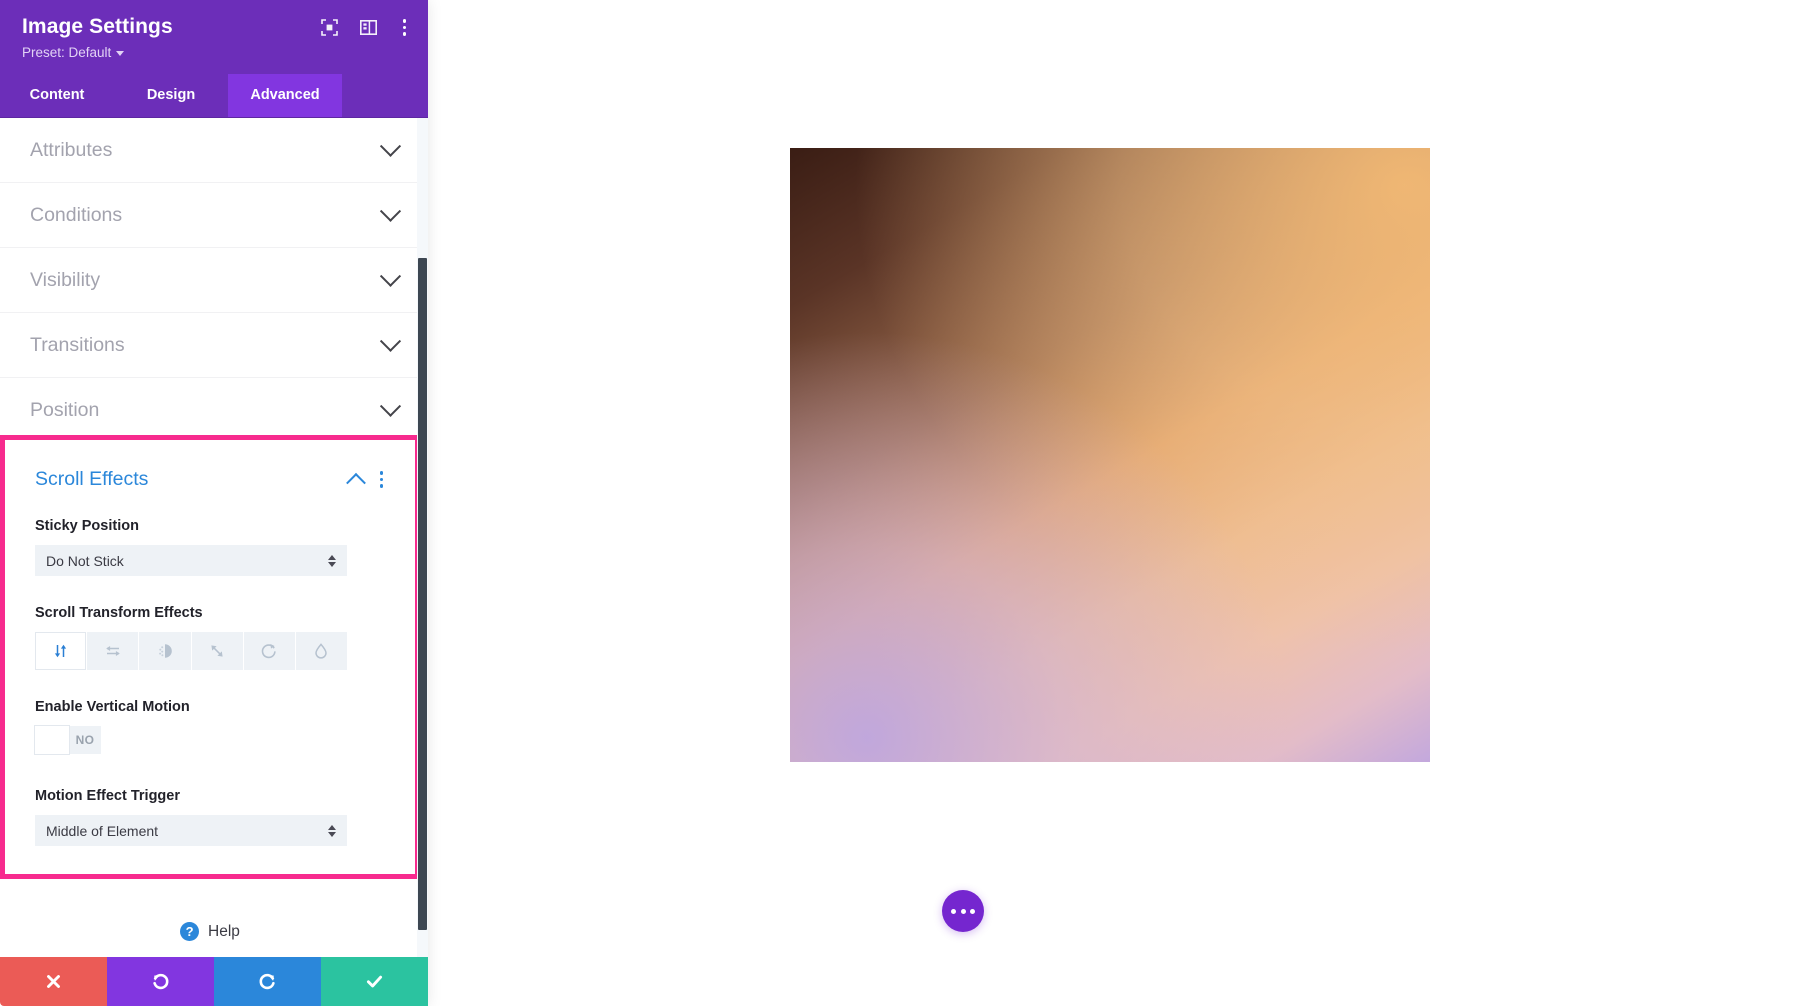 This screenshot has height=1006, width=1800. Describe the element at coordinates (57, 95) in the screenshot. I see `tab-content: Content` at that location.